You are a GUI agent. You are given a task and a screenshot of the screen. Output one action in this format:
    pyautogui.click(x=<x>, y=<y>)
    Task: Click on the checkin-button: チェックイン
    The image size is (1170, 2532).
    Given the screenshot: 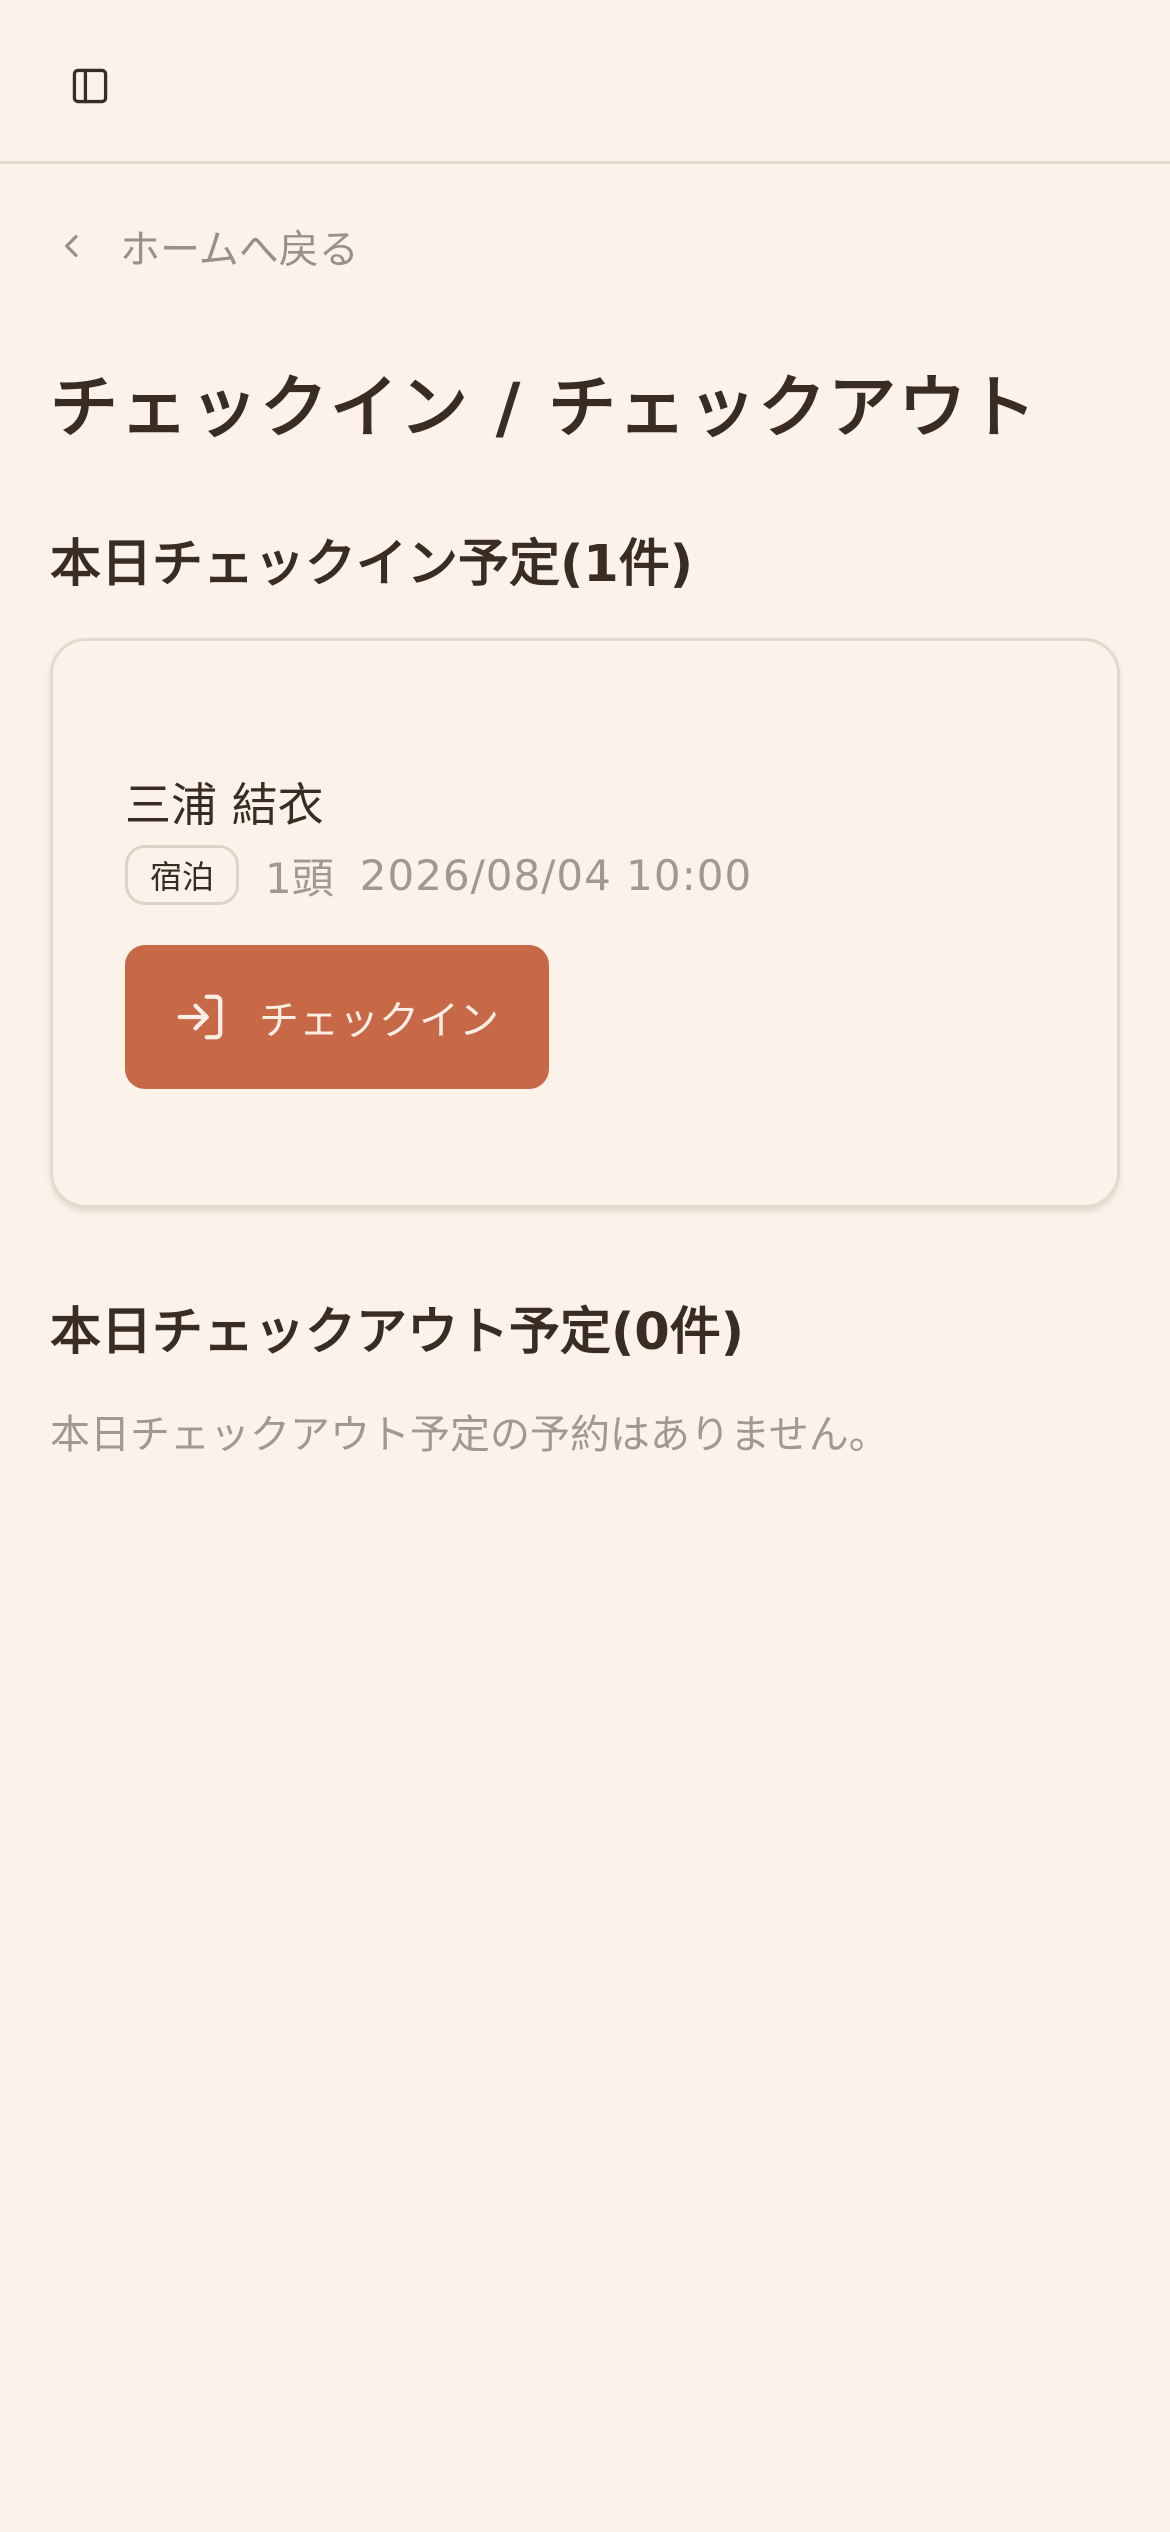 What is the action you would take?
    pyautogui.click(x=337, y=1017)
    